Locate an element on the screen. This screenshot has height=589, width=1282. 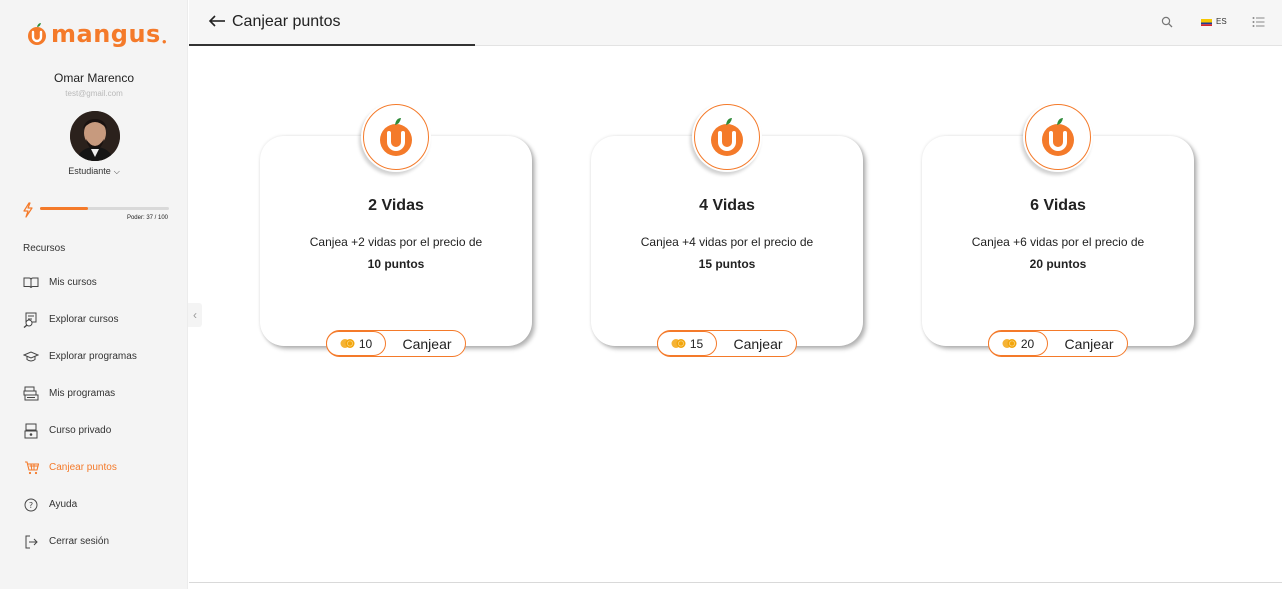
brand-name: mangus is located at coordinates (106, 34).